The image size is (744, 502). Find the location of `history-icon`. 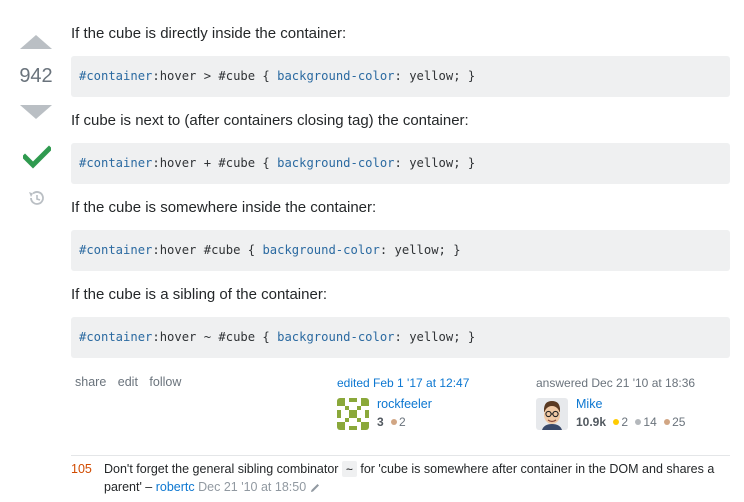

history-icon is located at coordinates (36, 198).